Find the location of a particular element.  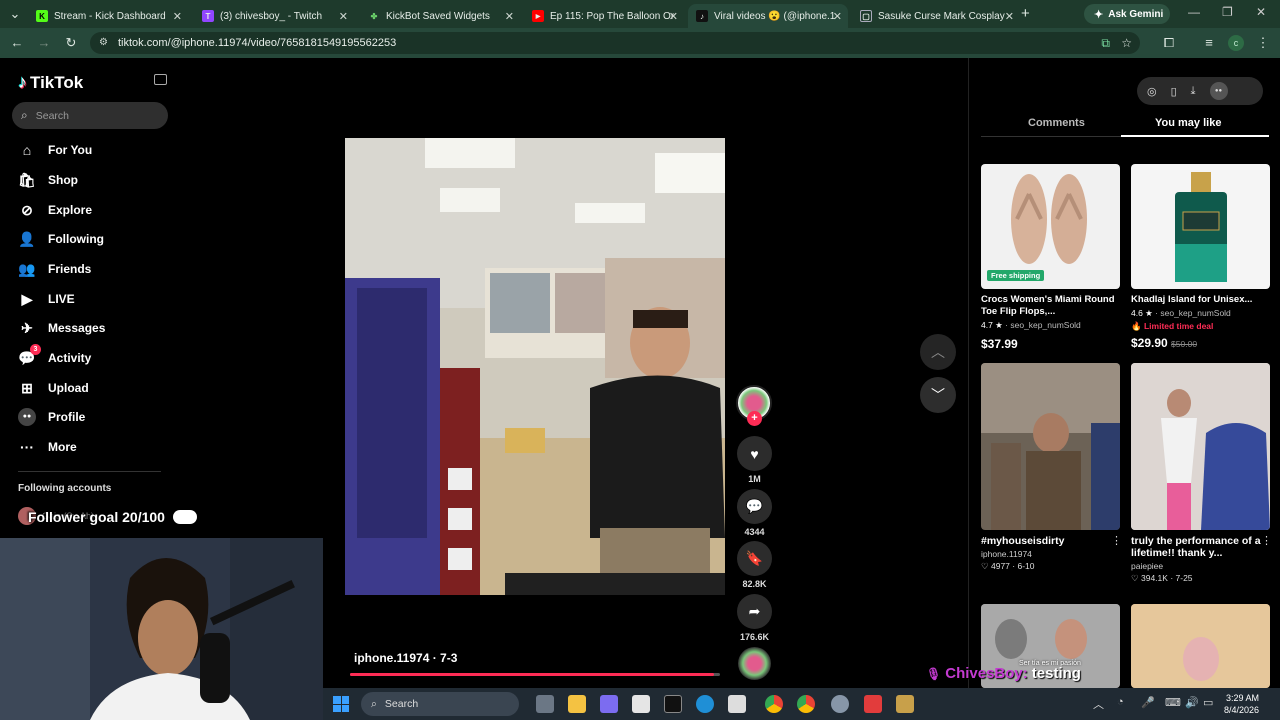

nav-live: ▶ LIVE is located at coordinates (46, 299).